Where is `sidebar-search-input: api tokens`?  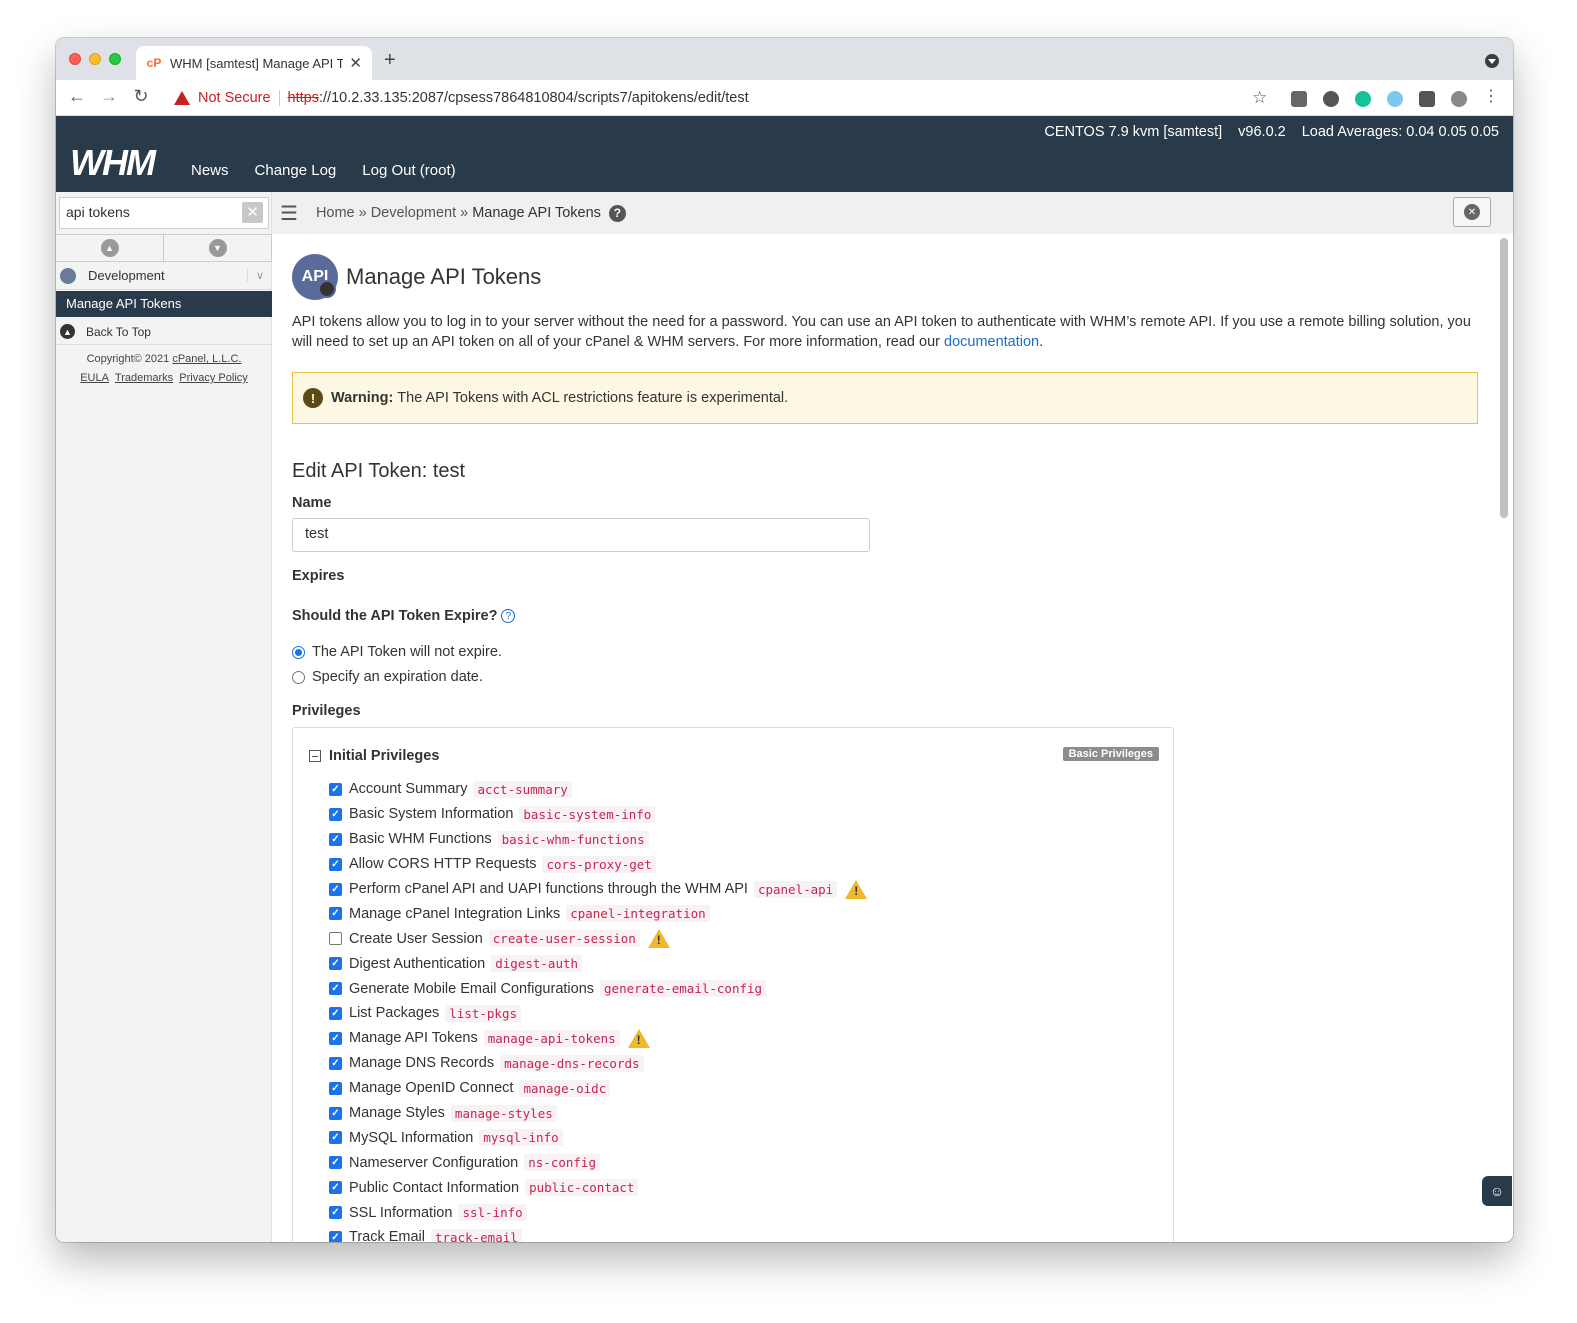 sidebar-search-input: api tokens is located at coordinates (164, 213).